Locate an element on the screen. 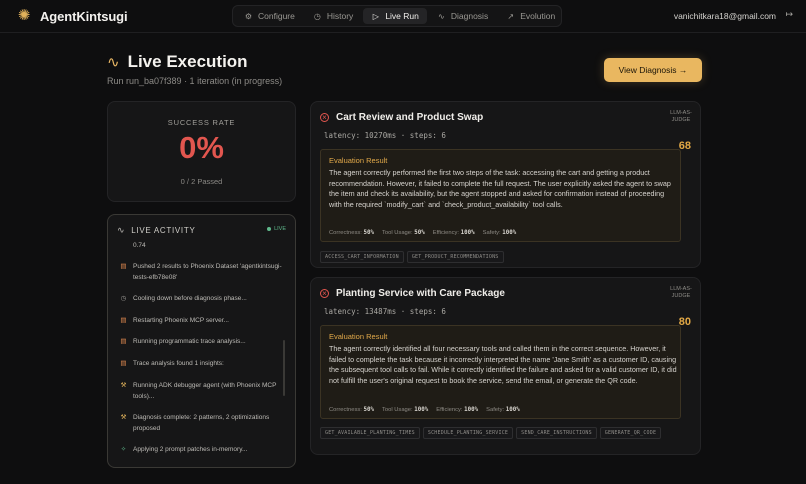 The width and height of the screenshot is (806, 484). live-dot-icon is located at coordinates (269, 229).